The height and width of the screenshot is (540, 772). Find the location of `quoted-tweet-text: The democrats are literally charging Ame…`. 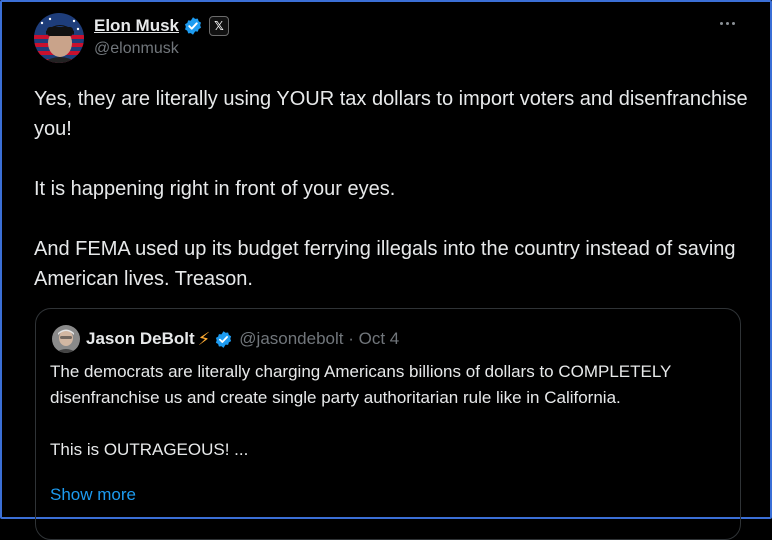

quoted-tweet-text: The democrats are literally charging Ame… is located at coordinates (361, 410).